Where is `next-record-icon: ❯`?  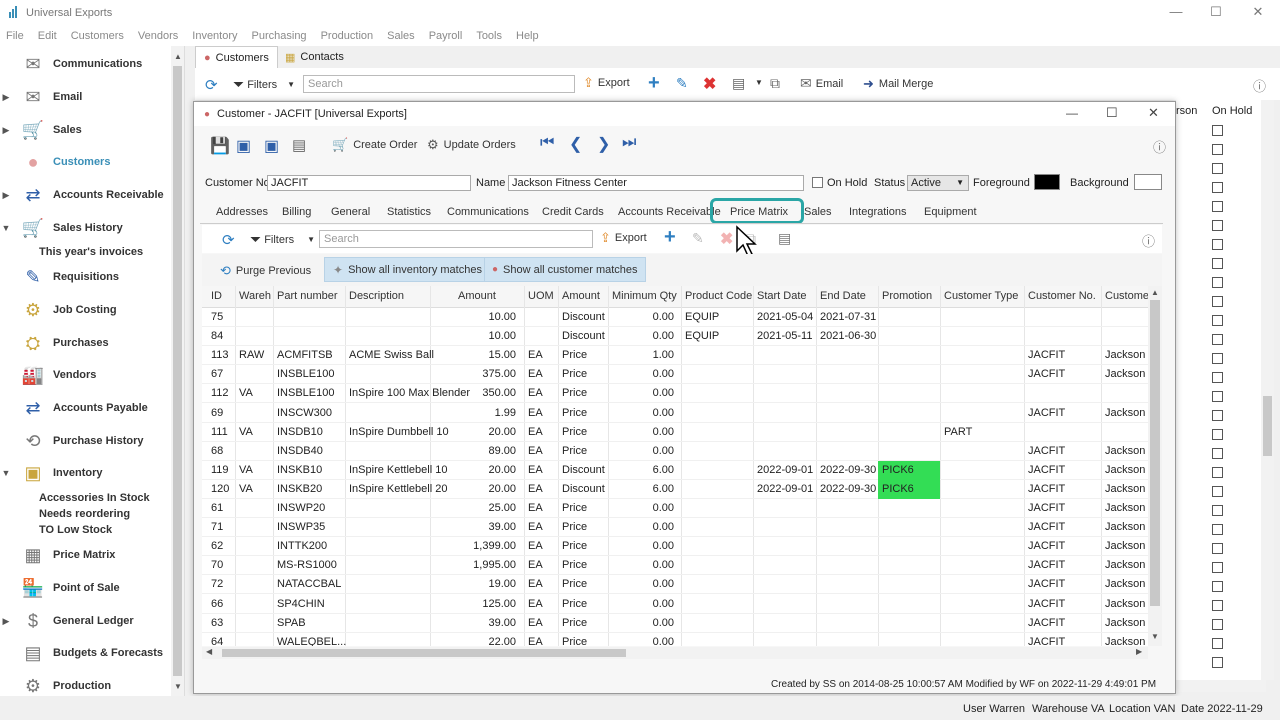
next-record-icon: ❯ is located at coordinates (603, 144).